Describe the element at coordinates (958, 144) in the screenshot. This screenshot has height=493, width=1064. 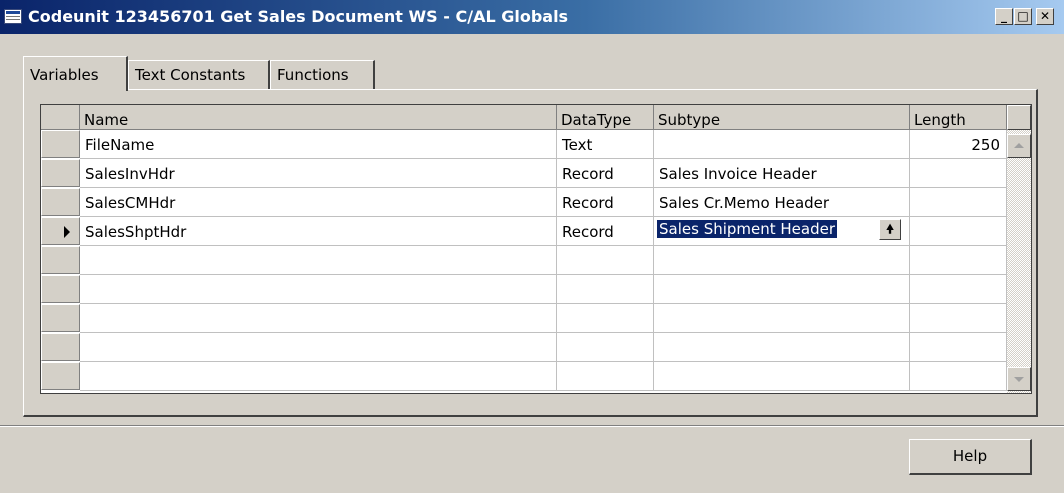
I see `length-cell: 250` at that location.